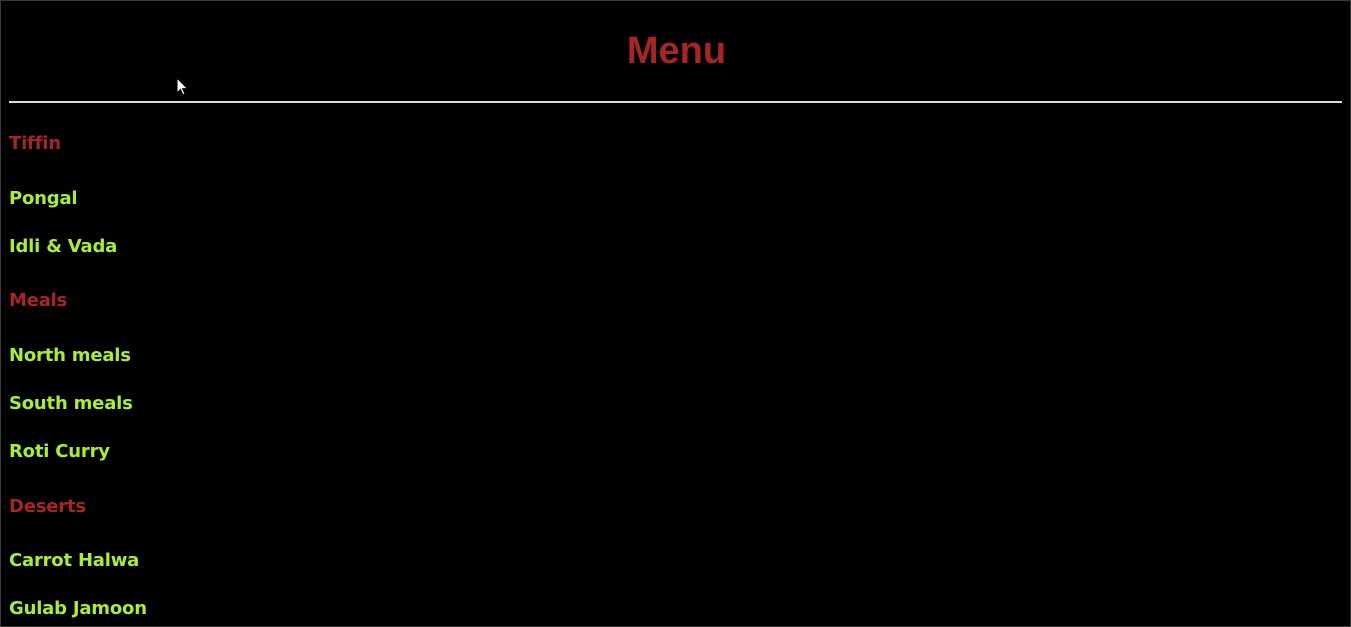 This screenshot has width=1351, height=627. What do you see at coordinates (38, 300) in the screenshot?
I see `section-heading-meals: Meals` at bounding box center [38, 300].